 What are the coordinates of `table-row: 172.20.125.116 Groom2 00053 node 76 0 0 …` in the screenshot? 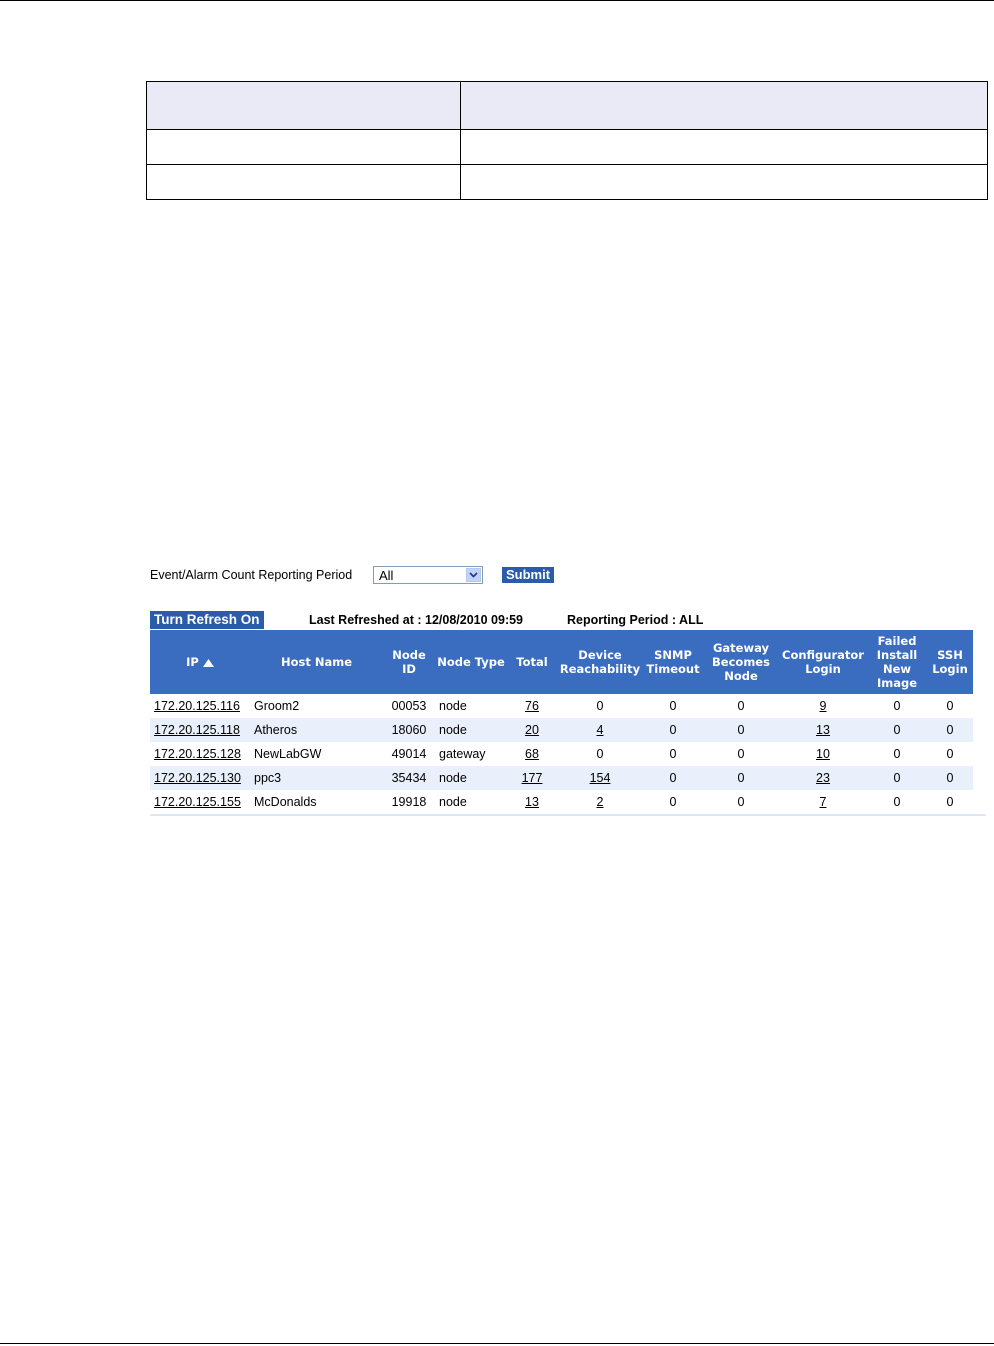 It's located at (561, 706).